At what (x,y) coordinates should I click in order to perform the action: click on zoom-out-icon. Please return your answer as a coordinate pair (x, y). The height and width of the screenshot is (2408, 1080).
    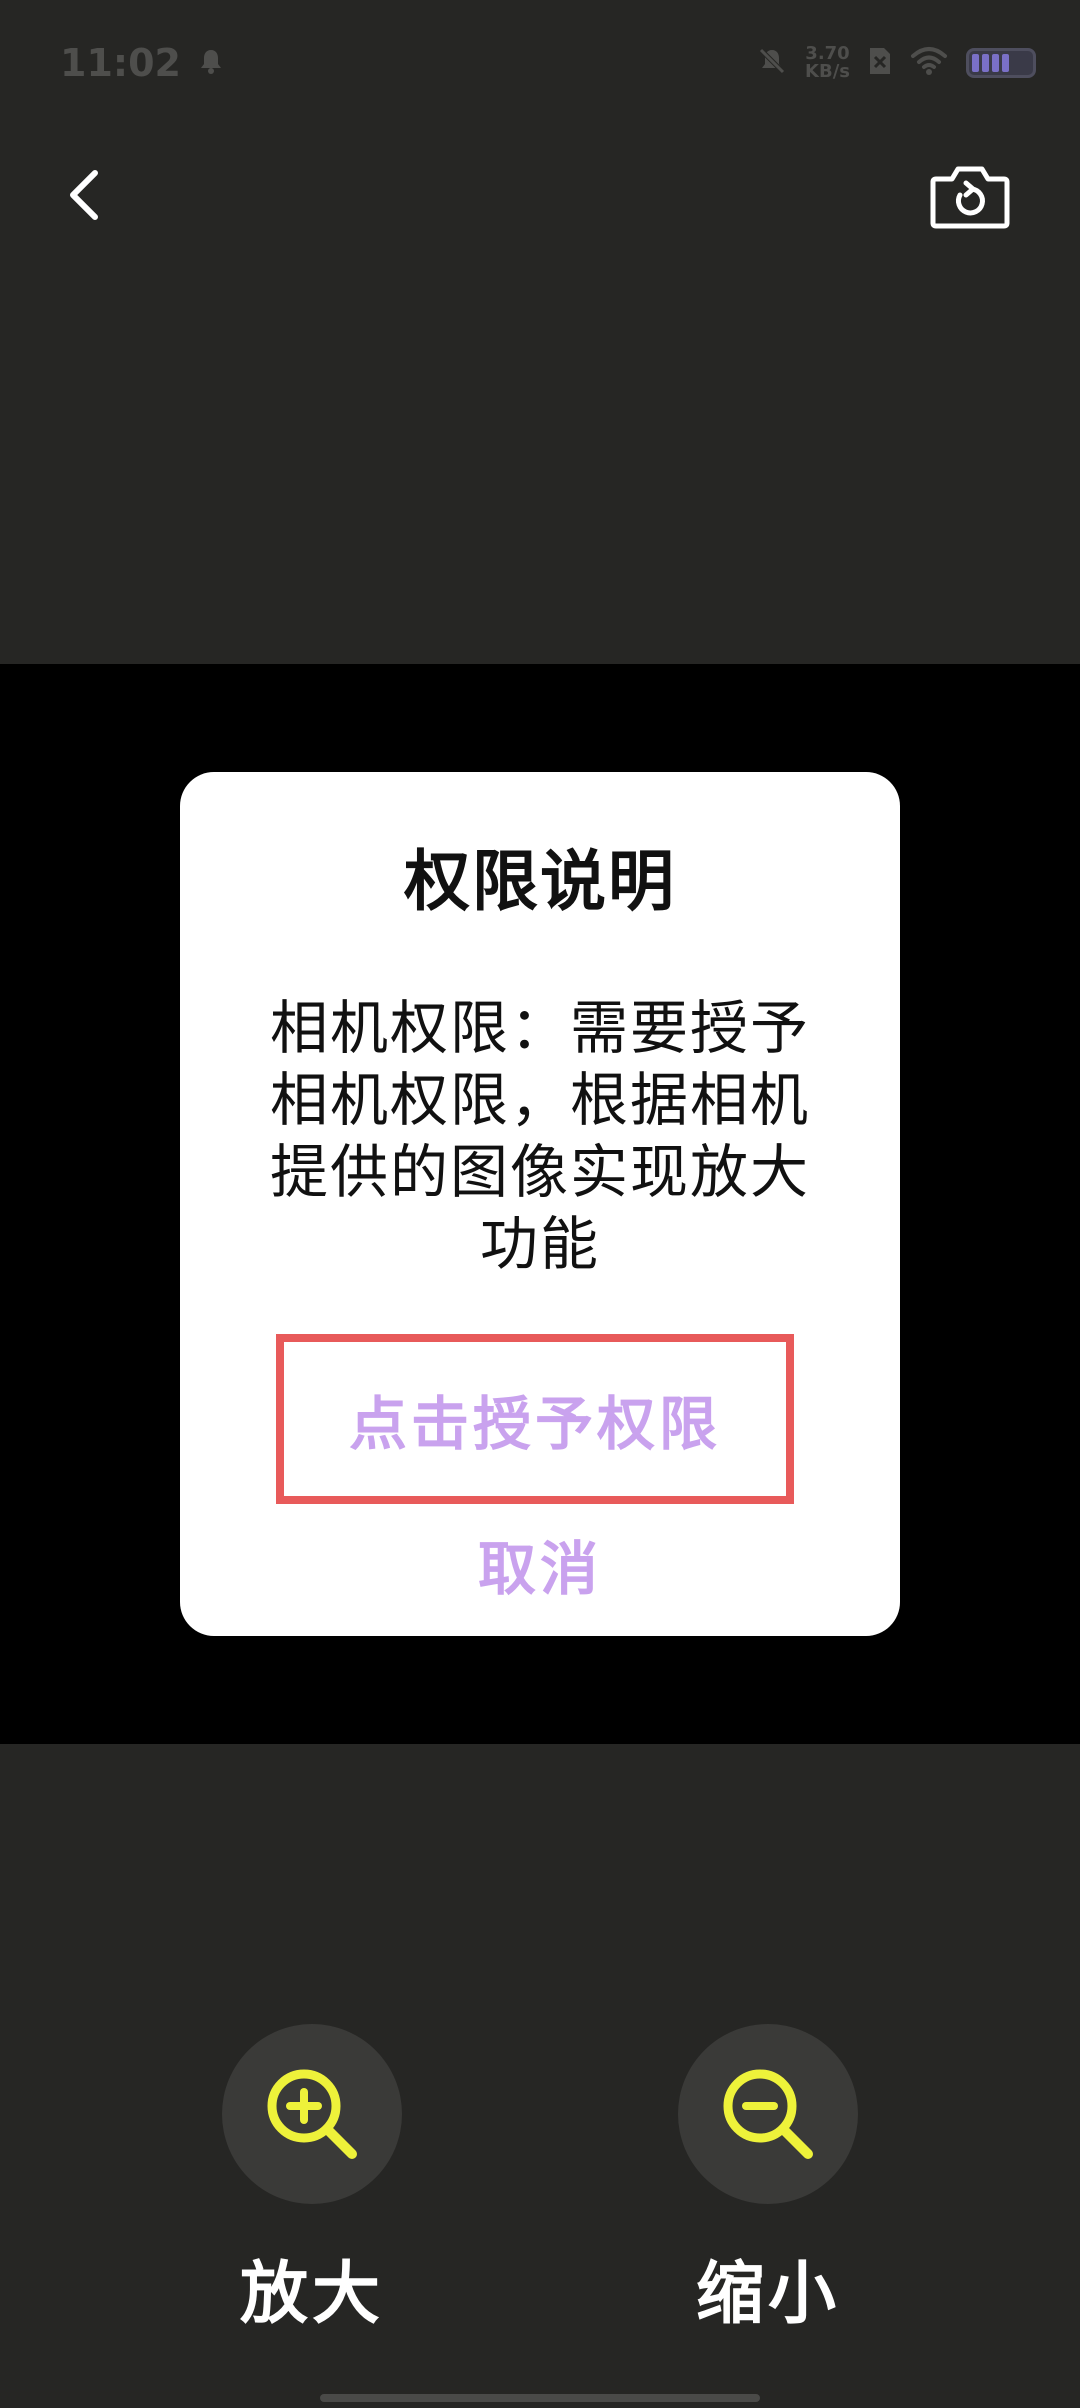
    Looking at the image, I should click on (768, 2114).